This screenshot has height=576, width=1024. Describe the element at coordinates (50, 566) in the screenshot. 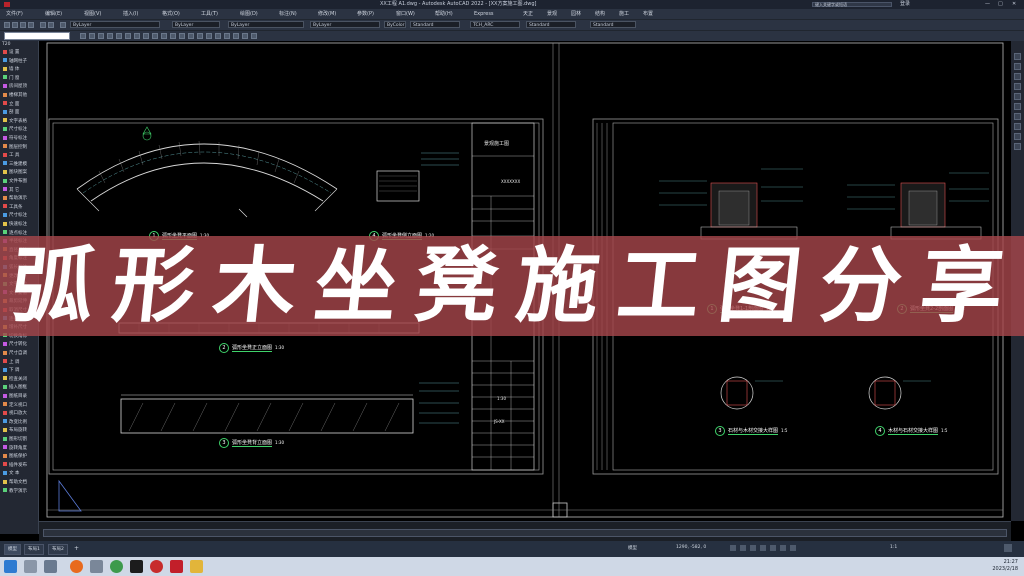

I see `task-view-icon` at that location.